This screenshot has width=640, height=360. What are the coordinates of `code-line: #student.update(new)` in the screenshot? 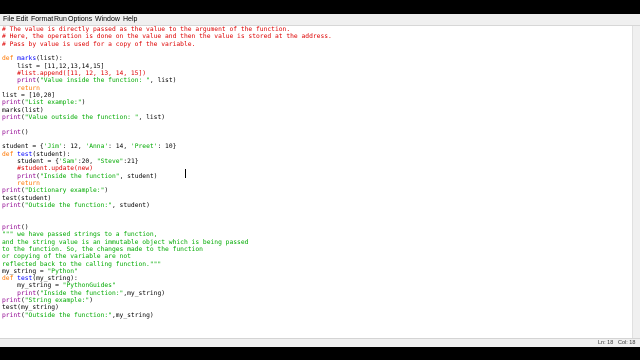 It's located at (167, 168).